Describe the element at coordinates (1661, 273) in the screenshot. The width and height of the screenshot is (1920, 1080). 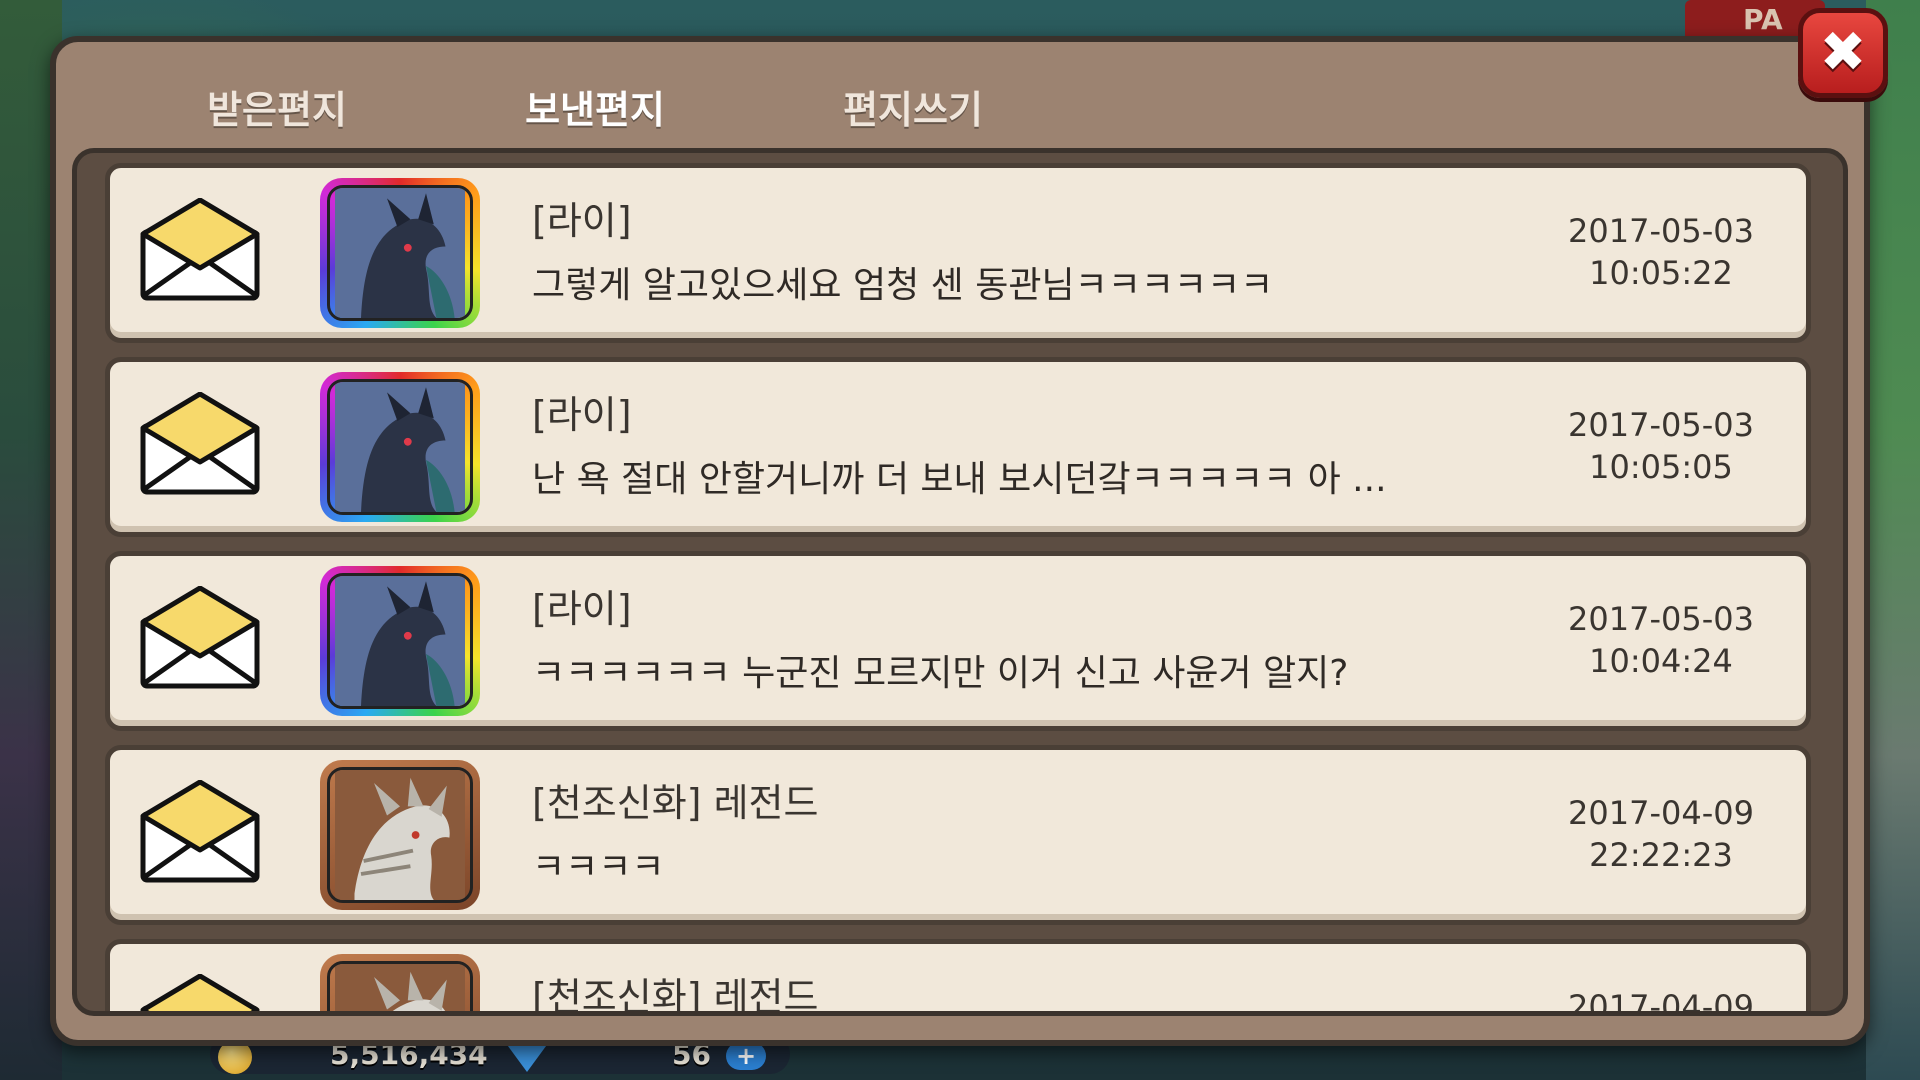
I see `mail-date-time: 10:05:22` at that location.